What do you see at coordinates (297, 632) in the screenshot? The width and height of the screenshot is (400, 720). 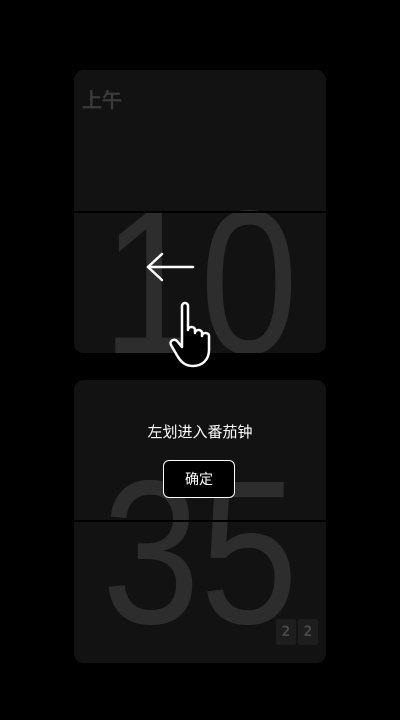 I see `seconds-display: 2 2` at bounding box center [297, 632].